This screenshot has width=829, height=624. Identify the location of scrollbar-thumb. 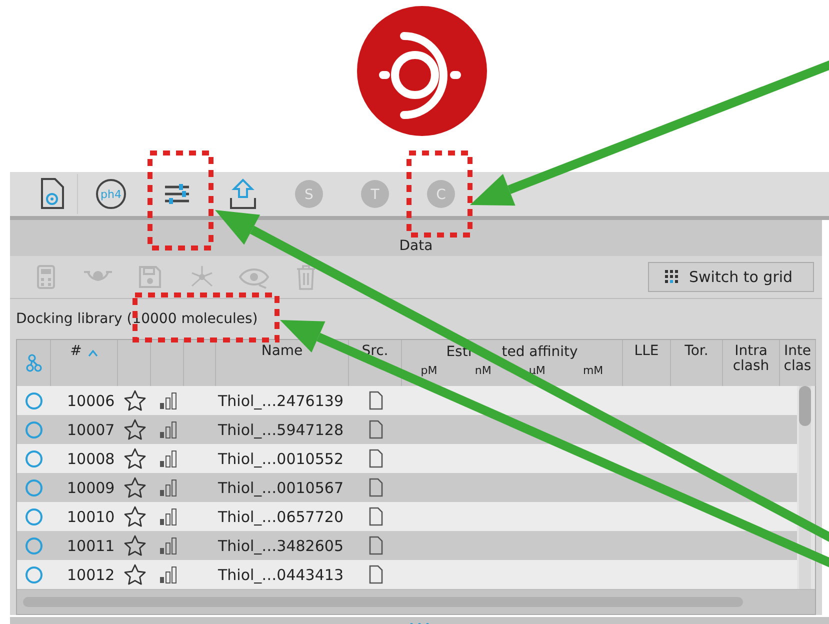
(805, 406).